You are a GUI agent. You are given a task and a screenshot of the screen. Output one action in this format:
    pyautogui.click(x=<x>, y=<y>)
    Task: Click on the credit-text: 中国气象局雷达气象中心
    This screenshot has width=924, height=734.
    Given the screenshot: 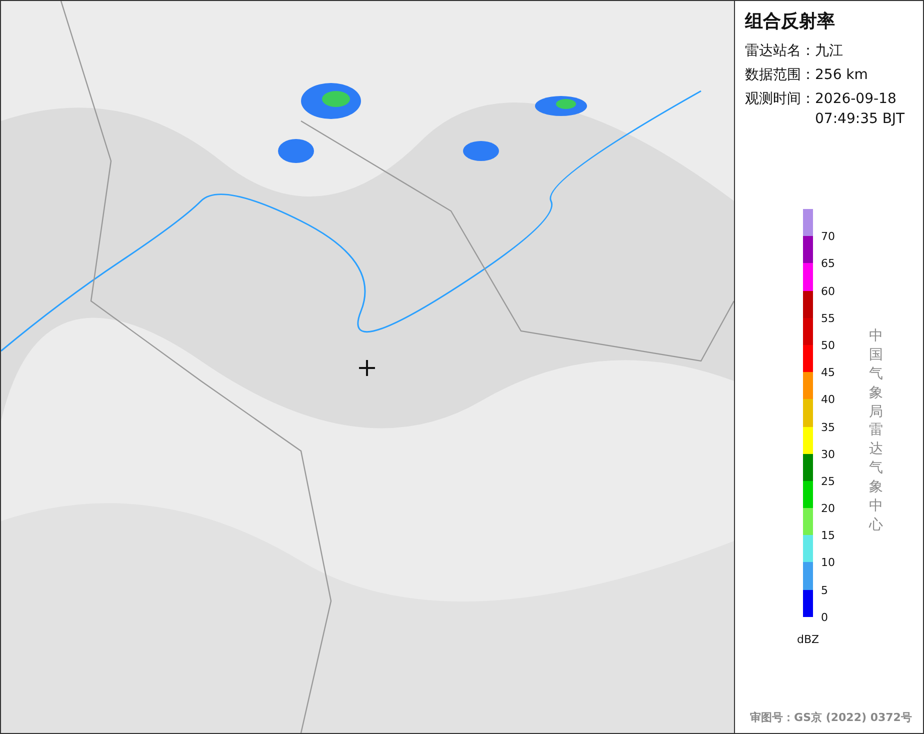 What is the action you would take?
    pyautogui.click(x=876, y=431)
    